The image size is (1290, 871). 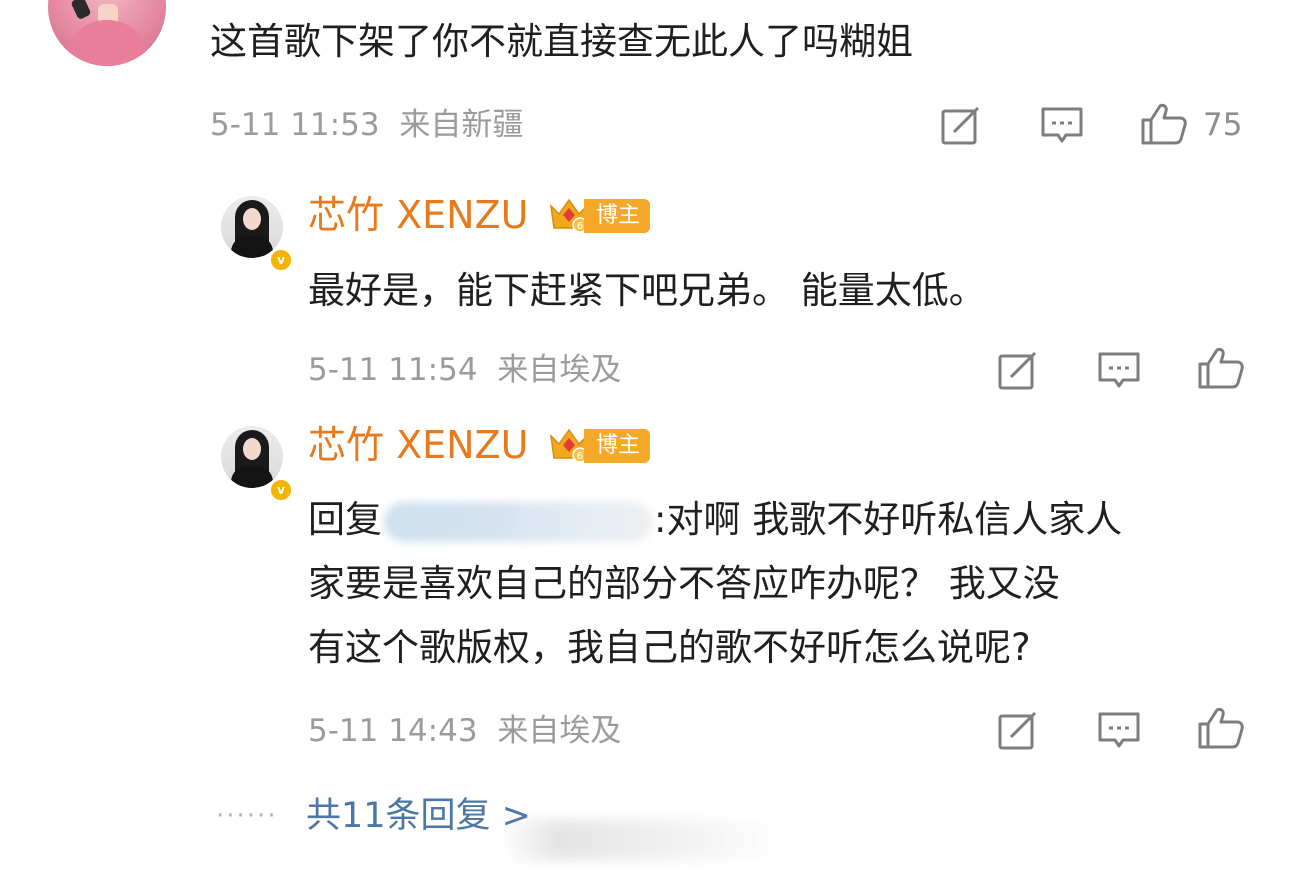 What do you see at coordinates (1223, 125) in the screenshot?
I see `like-count: 75` at bounding box center [1223, 125].